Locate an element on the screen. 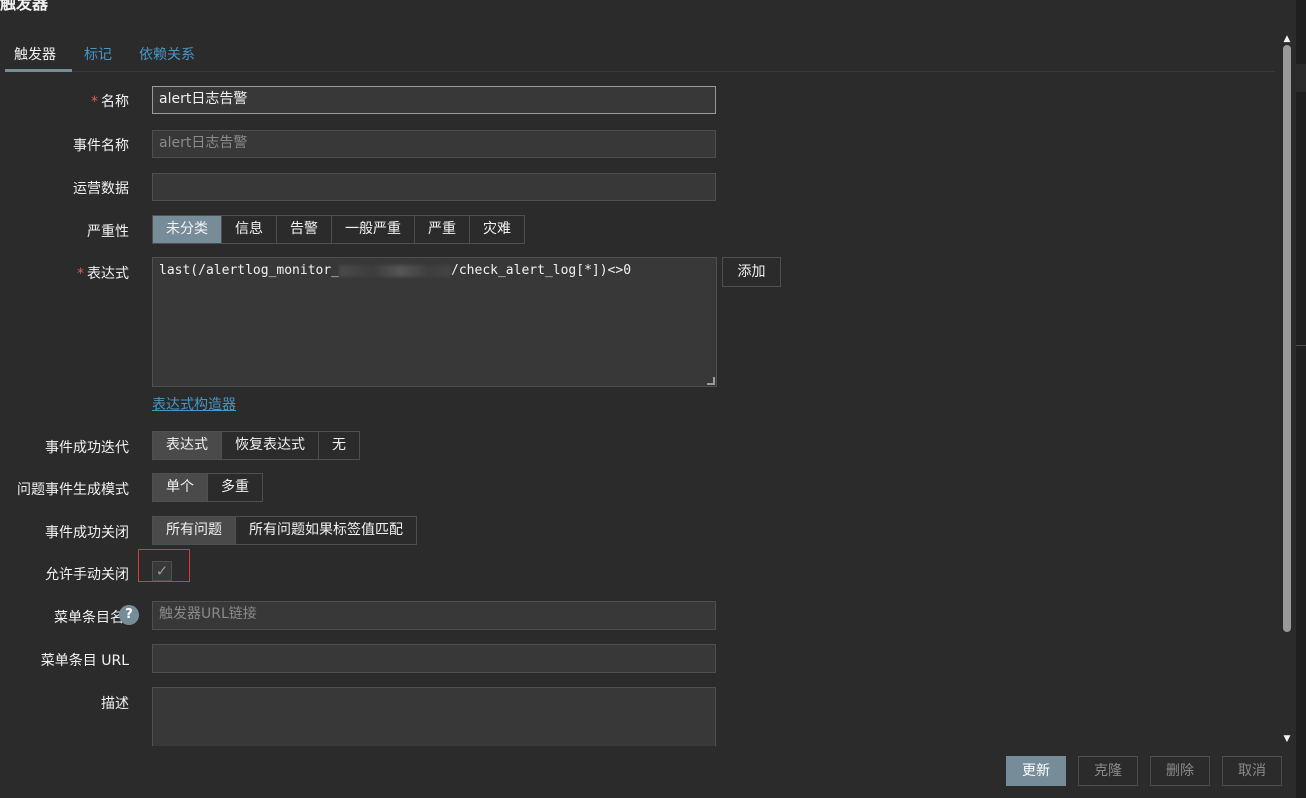  severity-label: 严重性 is located at coordinates (108, 232).